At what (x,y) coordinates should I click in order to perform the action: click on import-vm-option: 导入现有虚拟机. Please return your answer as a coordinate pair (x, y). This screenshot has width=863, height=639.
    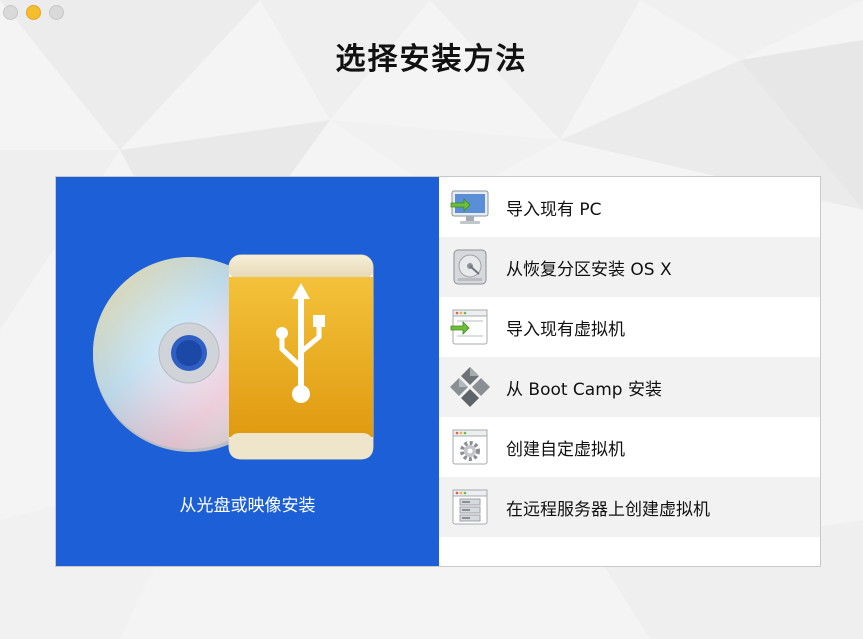
    Looking at the image, I should click on (629, 327).